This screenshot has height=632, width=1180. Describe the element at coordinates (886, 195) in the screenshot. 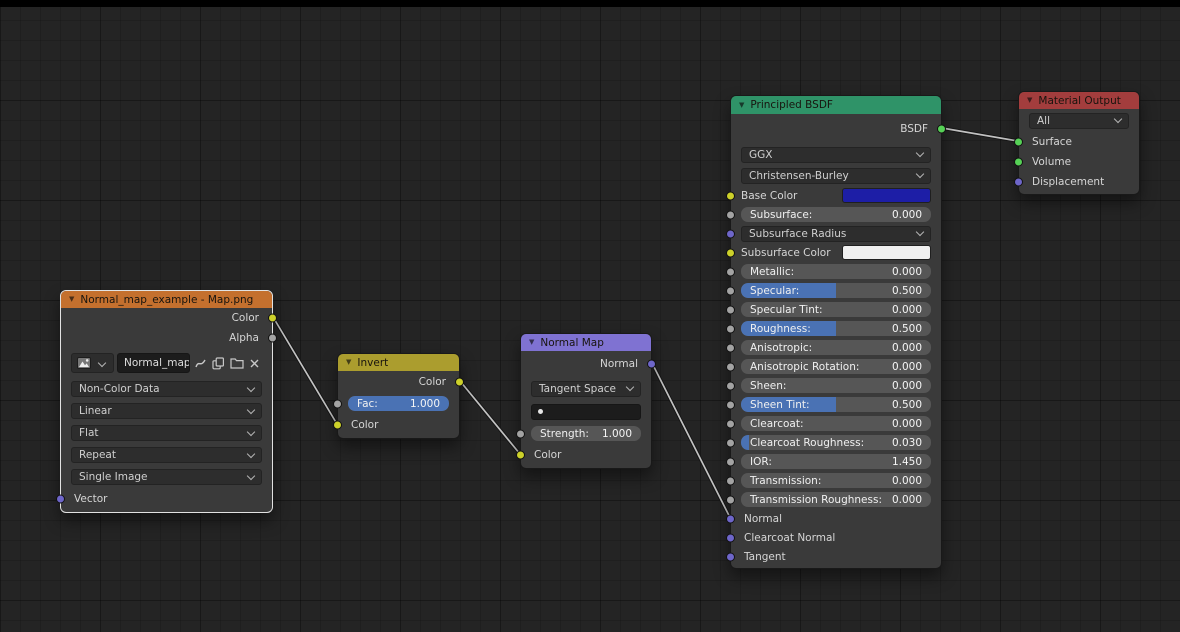

I see `base-color-swatch` at that location.